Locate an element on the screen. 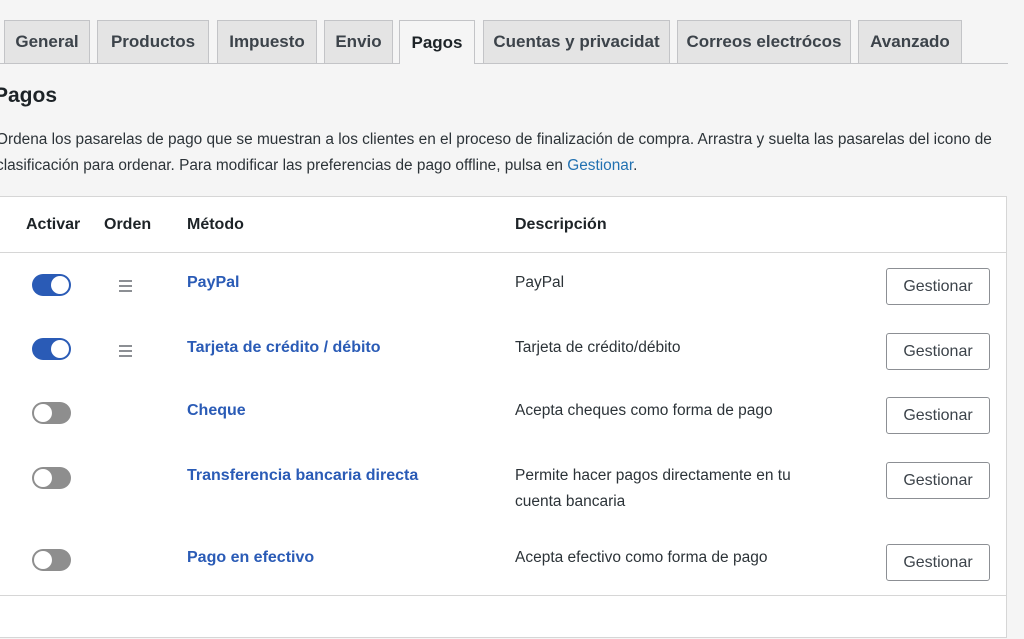 Image resolution: width=1024 pixels, height=639 pixels. column-header-description: Descripción is located at coordinates (561, 224).